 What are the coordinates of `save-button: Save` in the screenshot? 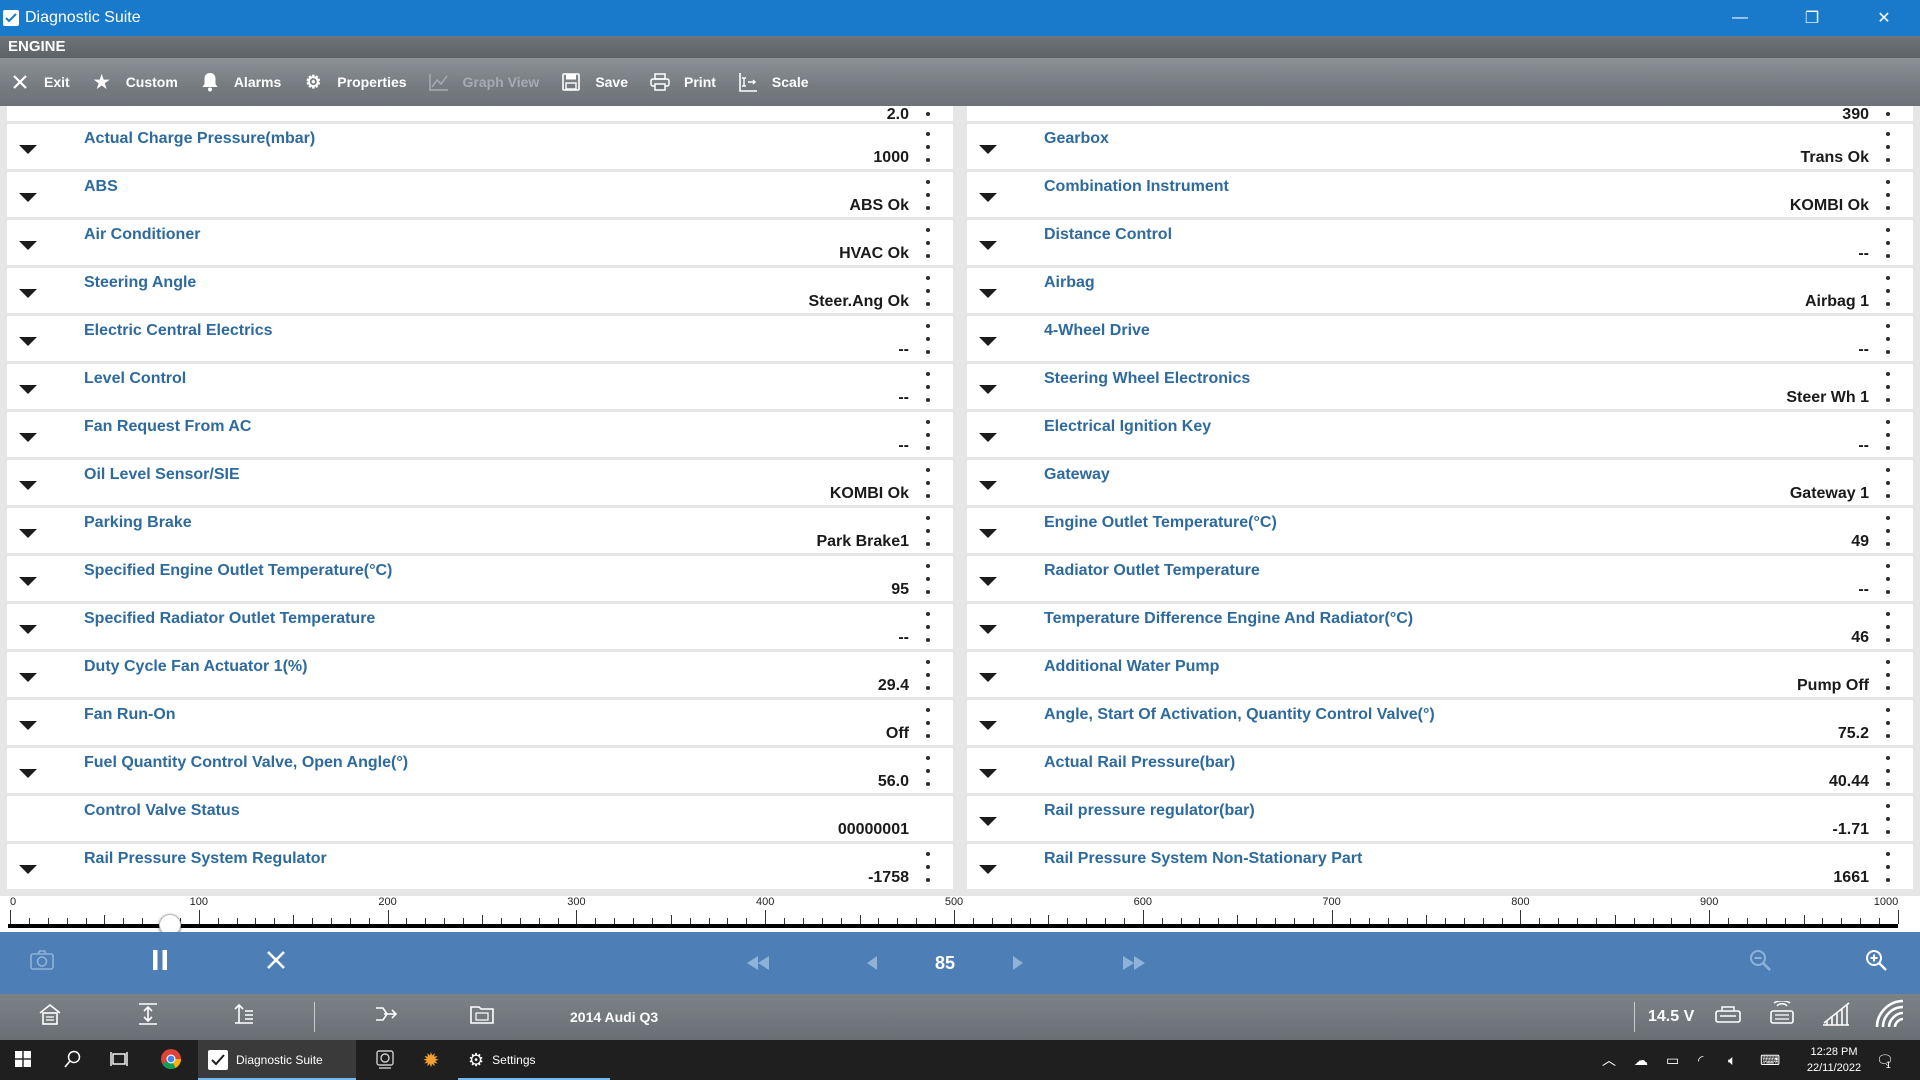 It's located at (593, 82).